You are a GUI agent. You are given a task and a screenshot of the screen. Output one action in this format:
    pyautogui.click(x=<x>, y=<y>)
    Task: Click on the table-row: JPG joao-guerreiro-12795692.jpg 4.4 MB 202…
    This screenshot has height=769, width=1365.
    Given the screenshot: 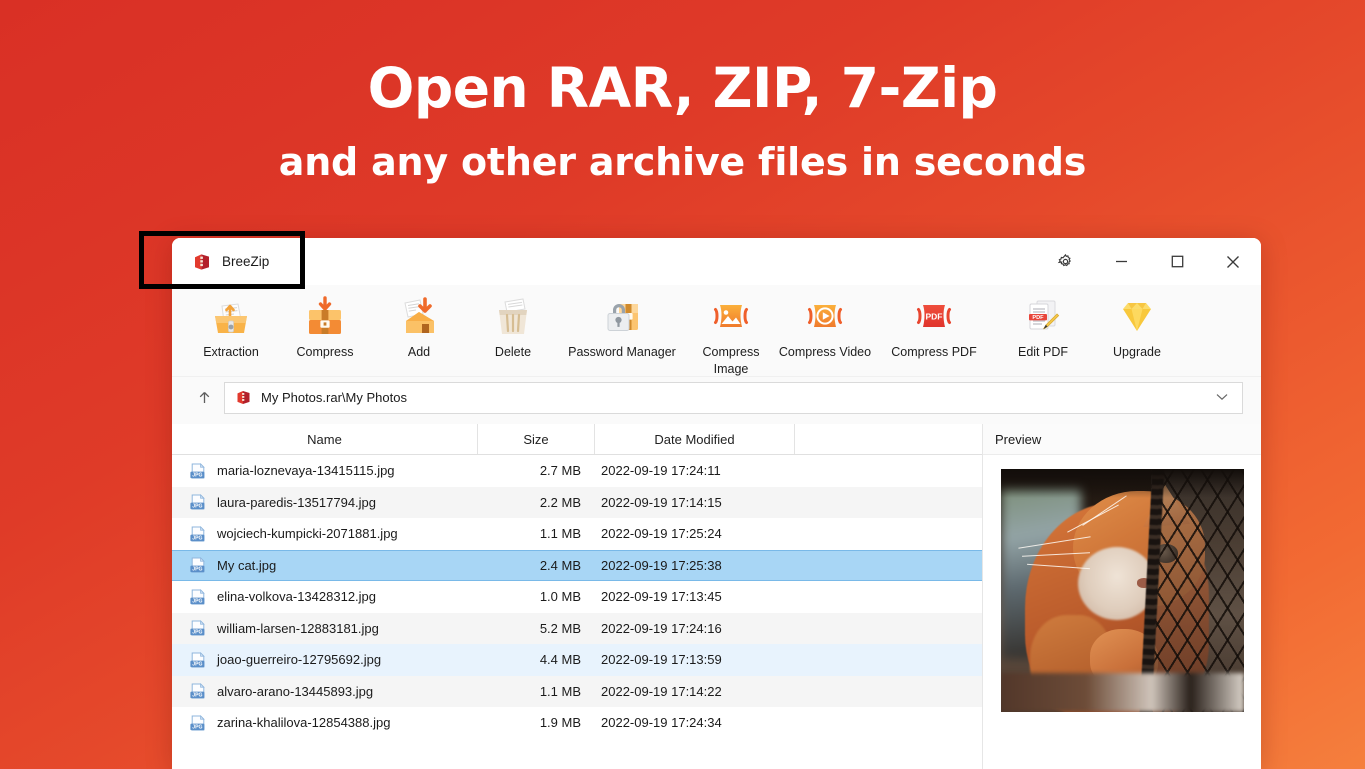 What is the action you would take?
    pyautogui.click(x=577, y=660)
    